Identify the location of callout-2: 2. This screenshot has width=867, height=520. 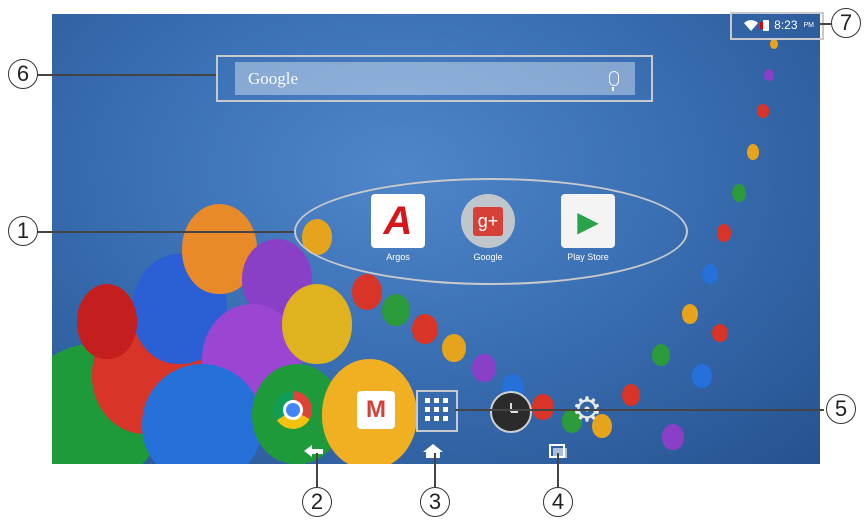
(317, 502).